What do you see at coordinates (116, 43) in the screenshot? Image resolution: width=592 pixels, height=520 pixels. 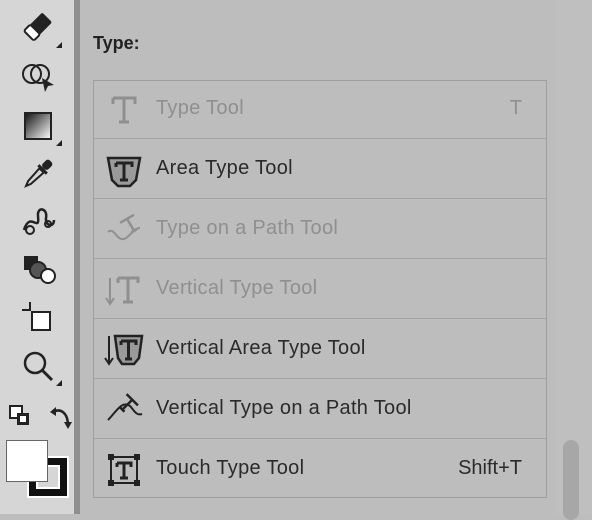 I see `panel-title: Type:` at bounding box center [116, 43].